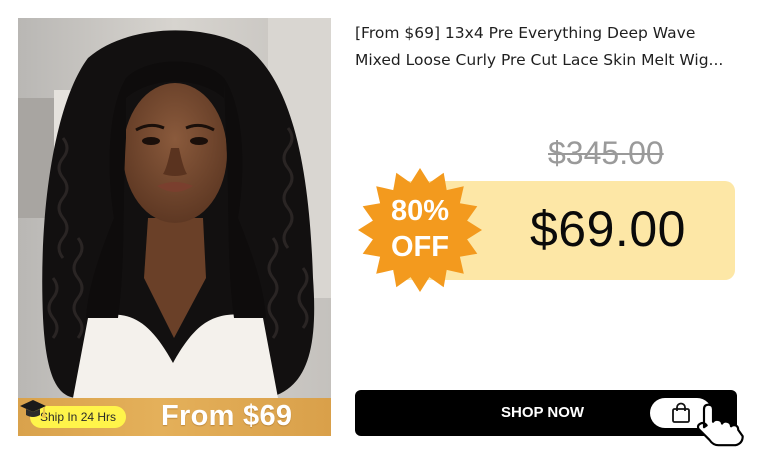 The image size is (757, 455). Describe the element at coordinates (608, 229) in the screenshot. I see `sale-price: $69.00` at that location.